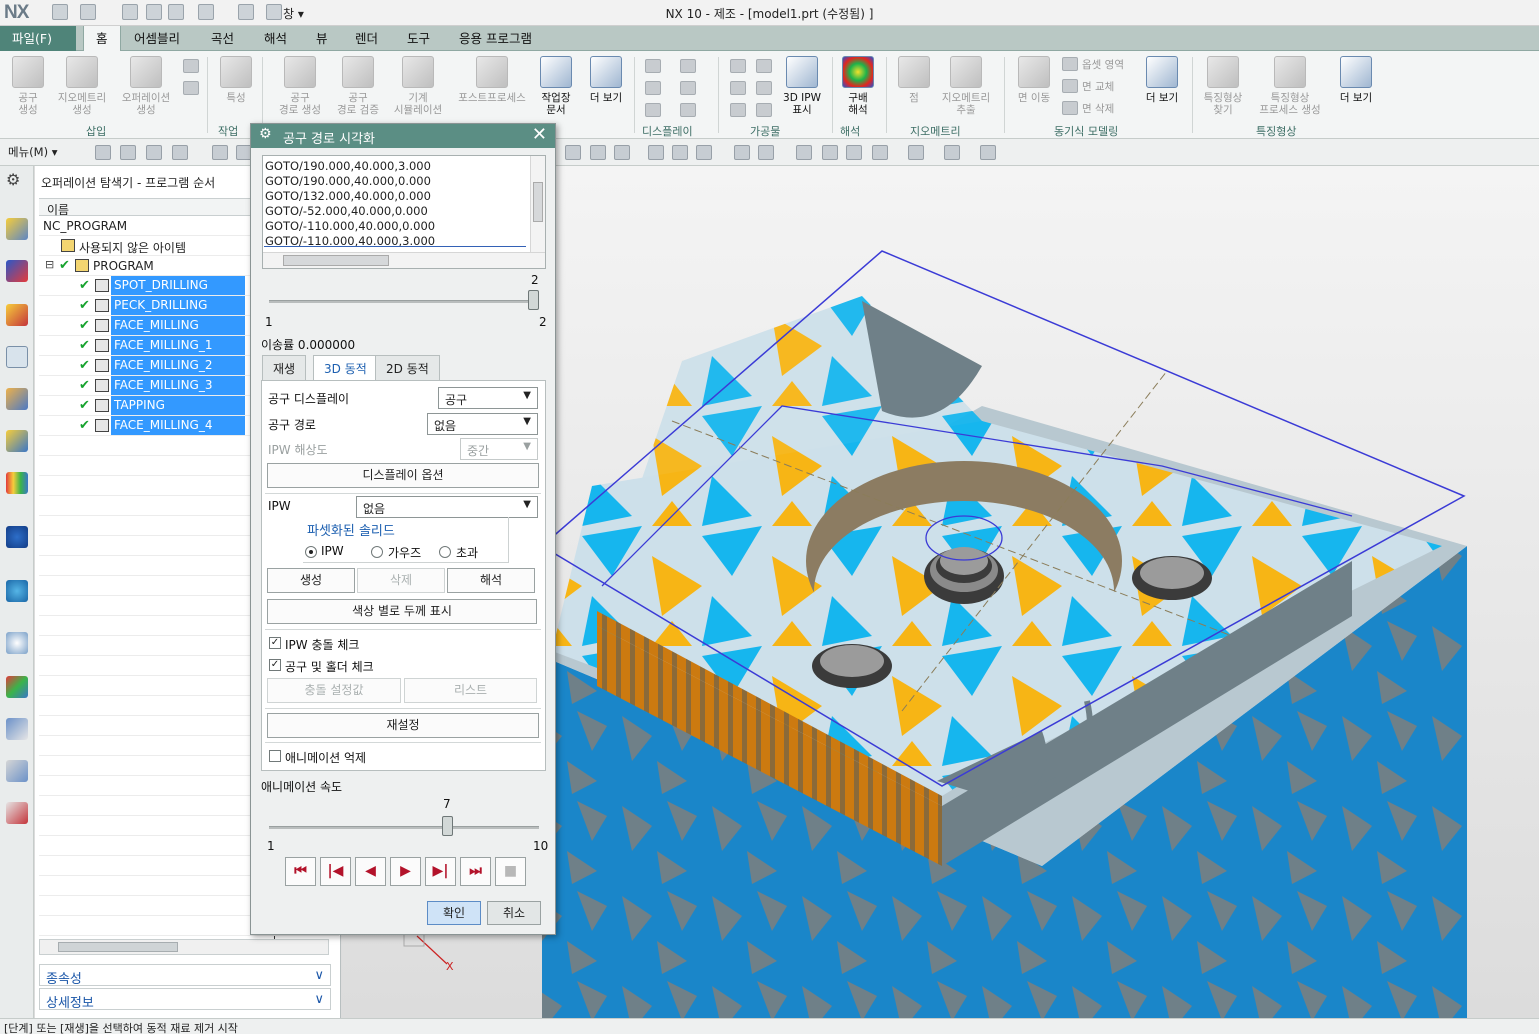  I want to click on tool-path-select: 없음 ▼, so click(482, 424).